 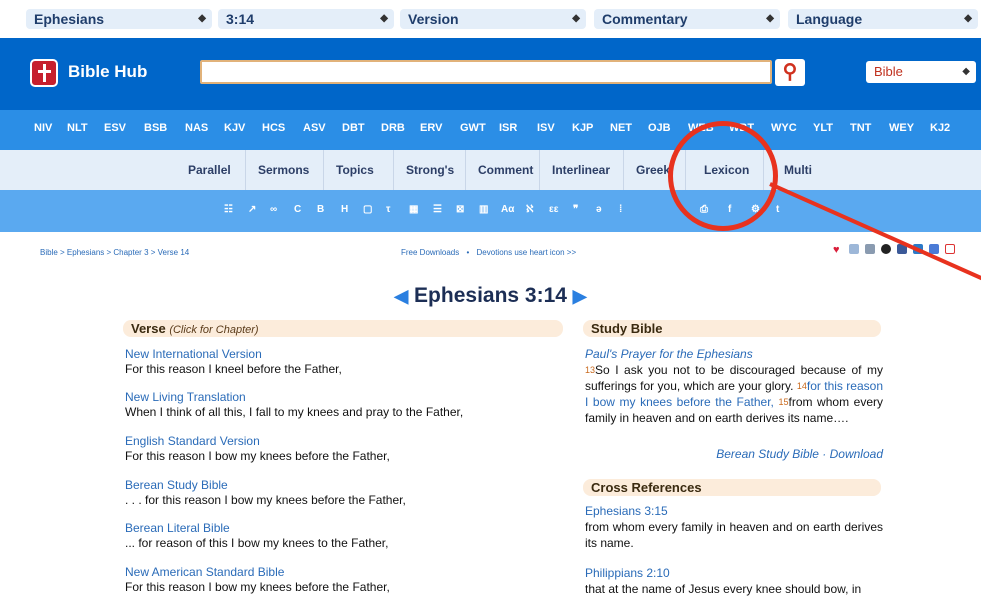 What do you see at coordinates (388, 209) in the screenshot?
I see `tool-icon: τ` at bounding box center [388, 209].